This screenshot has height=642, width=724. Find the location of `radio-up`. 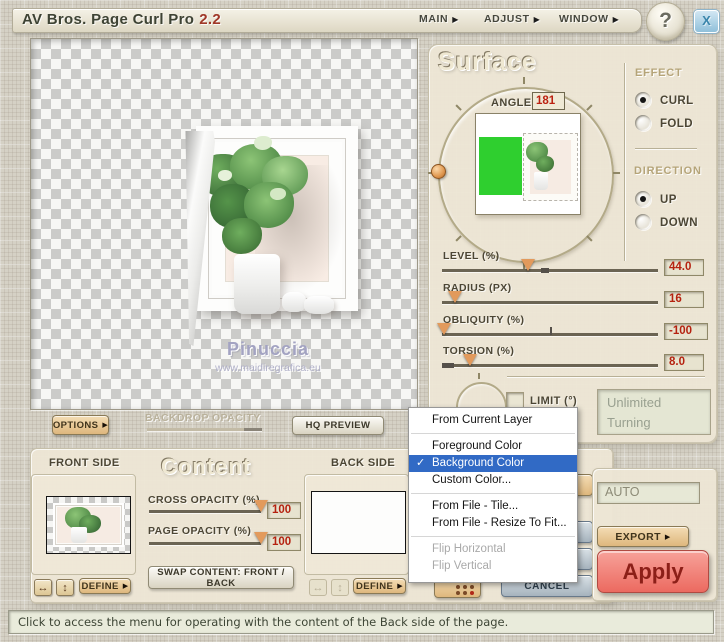

radio-up is located at coordinates (643, 199).